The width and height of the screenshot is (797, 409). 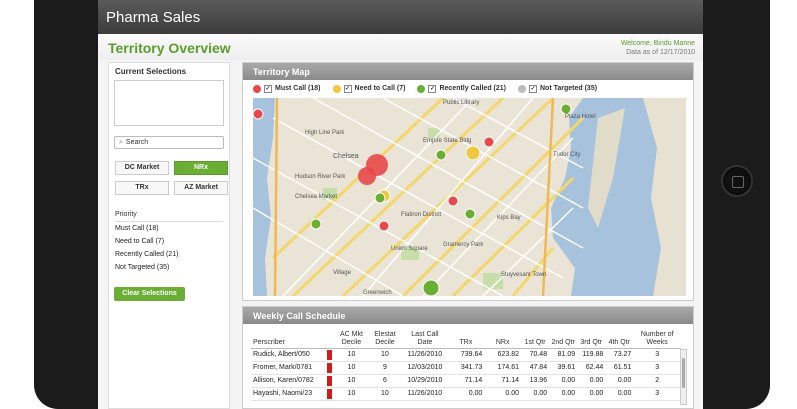 I want to click on legend-need-to-call: ✓ Need to Call (7), so click(x=368, y=88).